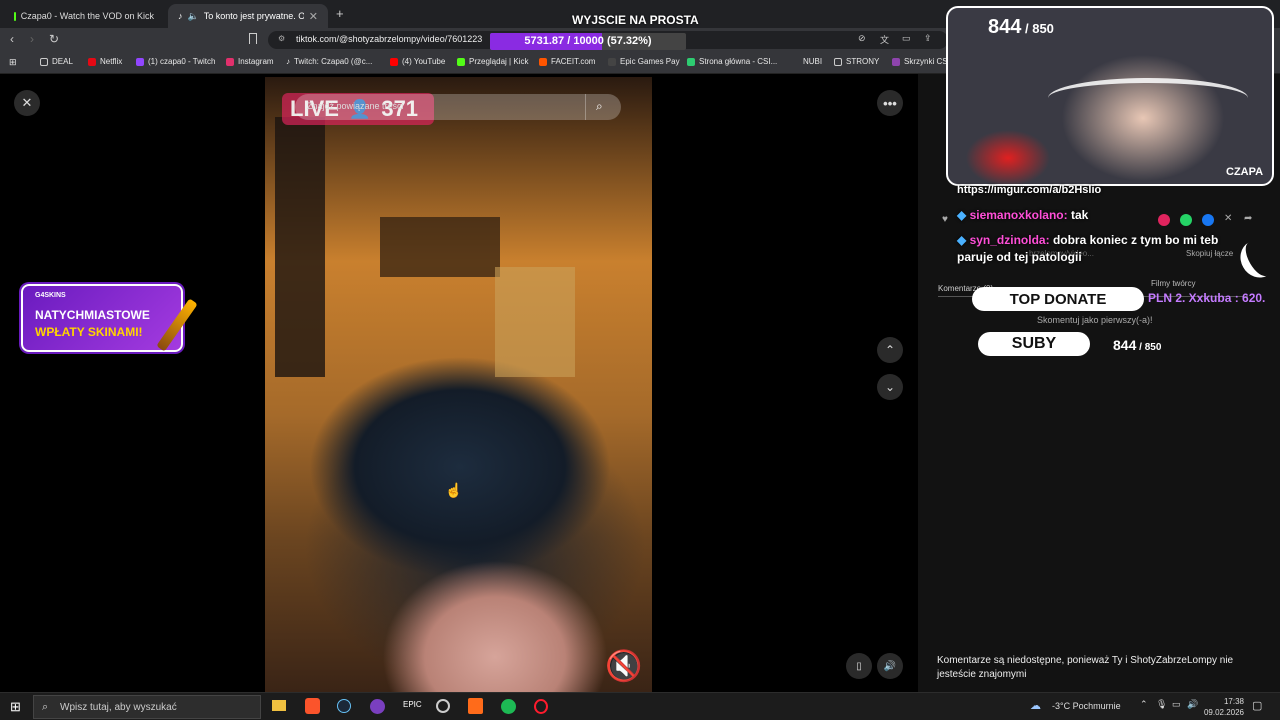 The height and width of the screenshot is (720, 1280). I want to click on no-track-icon: ⊘, so click(862, 38).